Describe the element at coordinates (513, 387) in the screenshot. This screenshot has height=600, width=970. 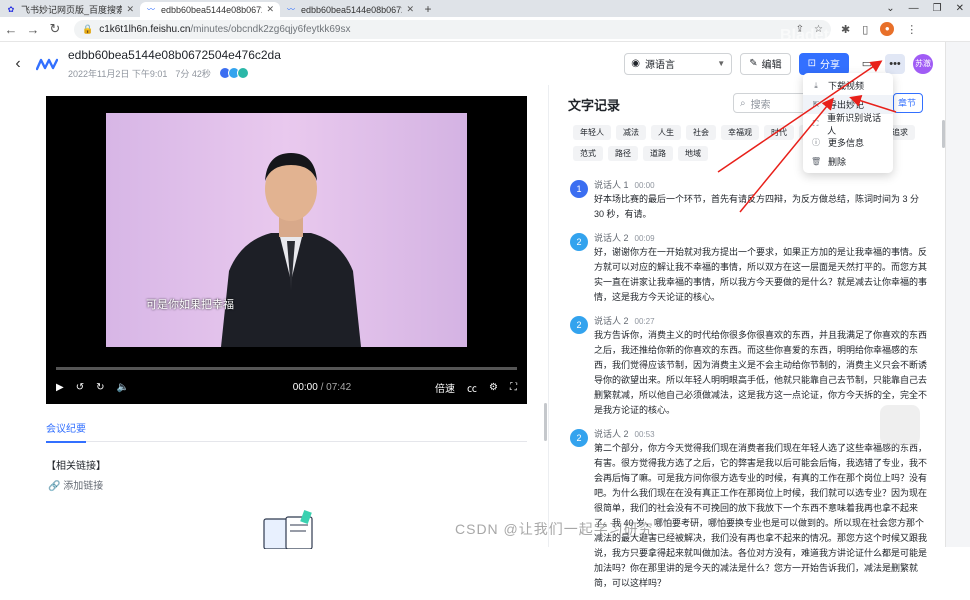
I see `fullscreen-icon: ⛶` at that location.